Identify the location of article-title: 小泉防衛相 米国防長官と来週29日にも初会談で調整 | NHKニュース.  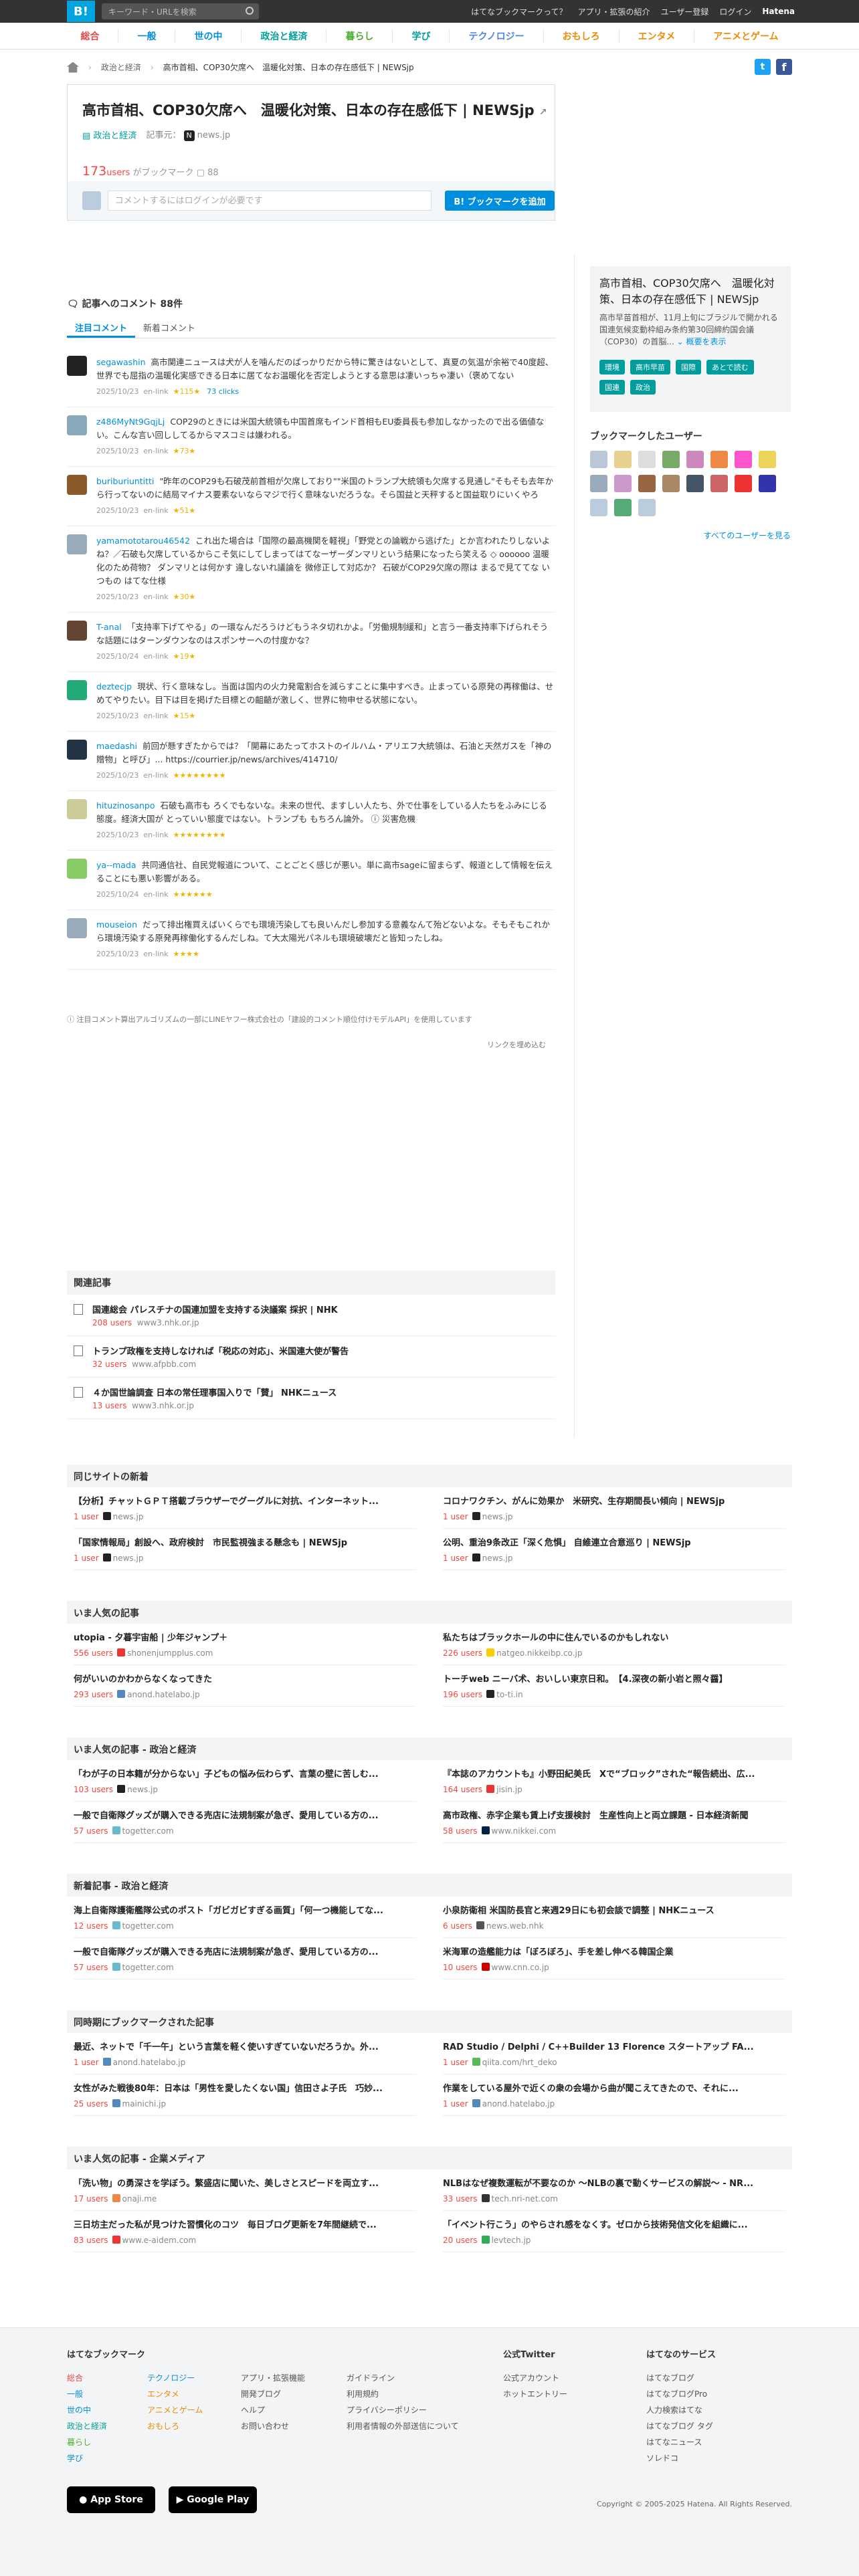
(614, 1909).